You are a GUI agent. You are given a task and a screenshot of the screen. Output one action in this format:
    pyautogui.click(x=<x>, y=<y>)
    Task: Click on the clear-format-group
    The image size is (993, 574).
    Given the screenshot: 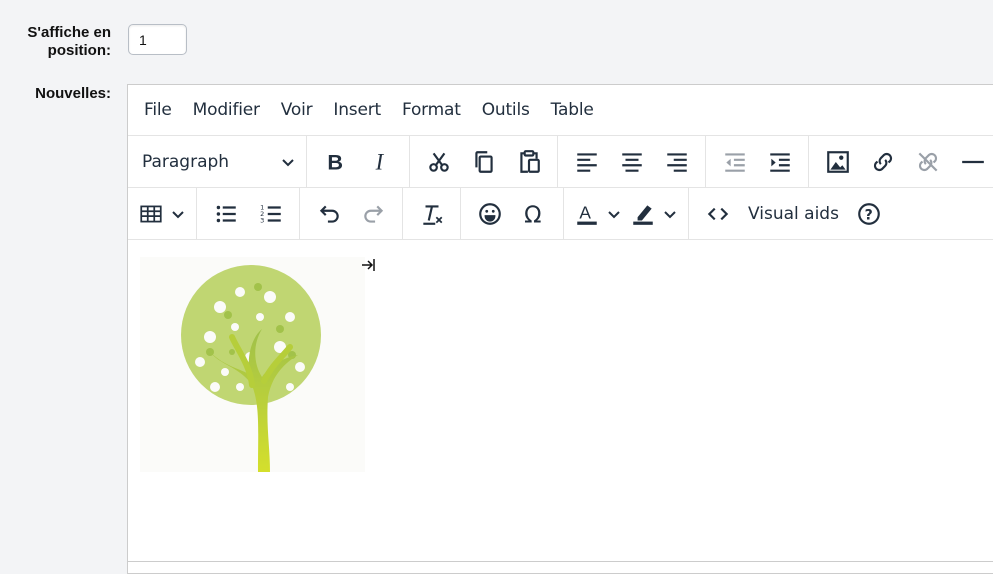 What is the action you would take?
    pyautogui.click(x=432, y=213)
    